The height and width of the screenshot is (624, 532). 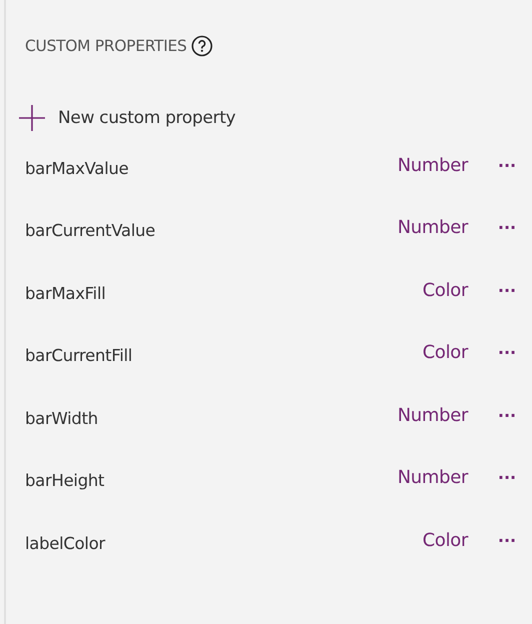 What do you see at coordinates (201, 46) in the screenshot?
I see `help-icon` at bounding box center [201, 46].